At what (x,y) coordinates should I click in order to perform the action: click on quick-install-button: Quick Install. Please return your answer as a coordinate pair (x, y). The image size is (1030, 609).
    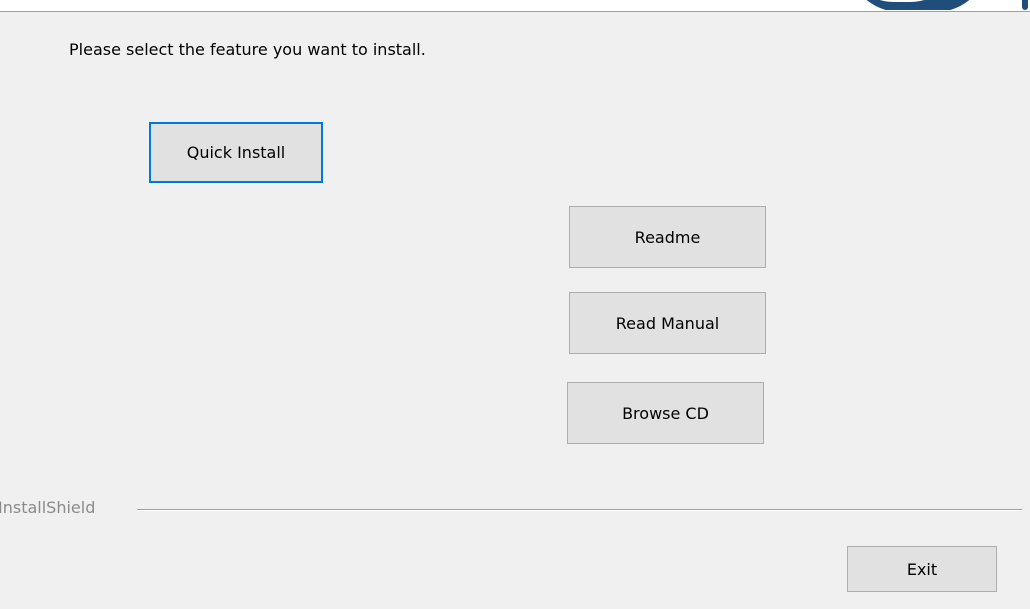
    Looking at the image, I should click on (236, 152).